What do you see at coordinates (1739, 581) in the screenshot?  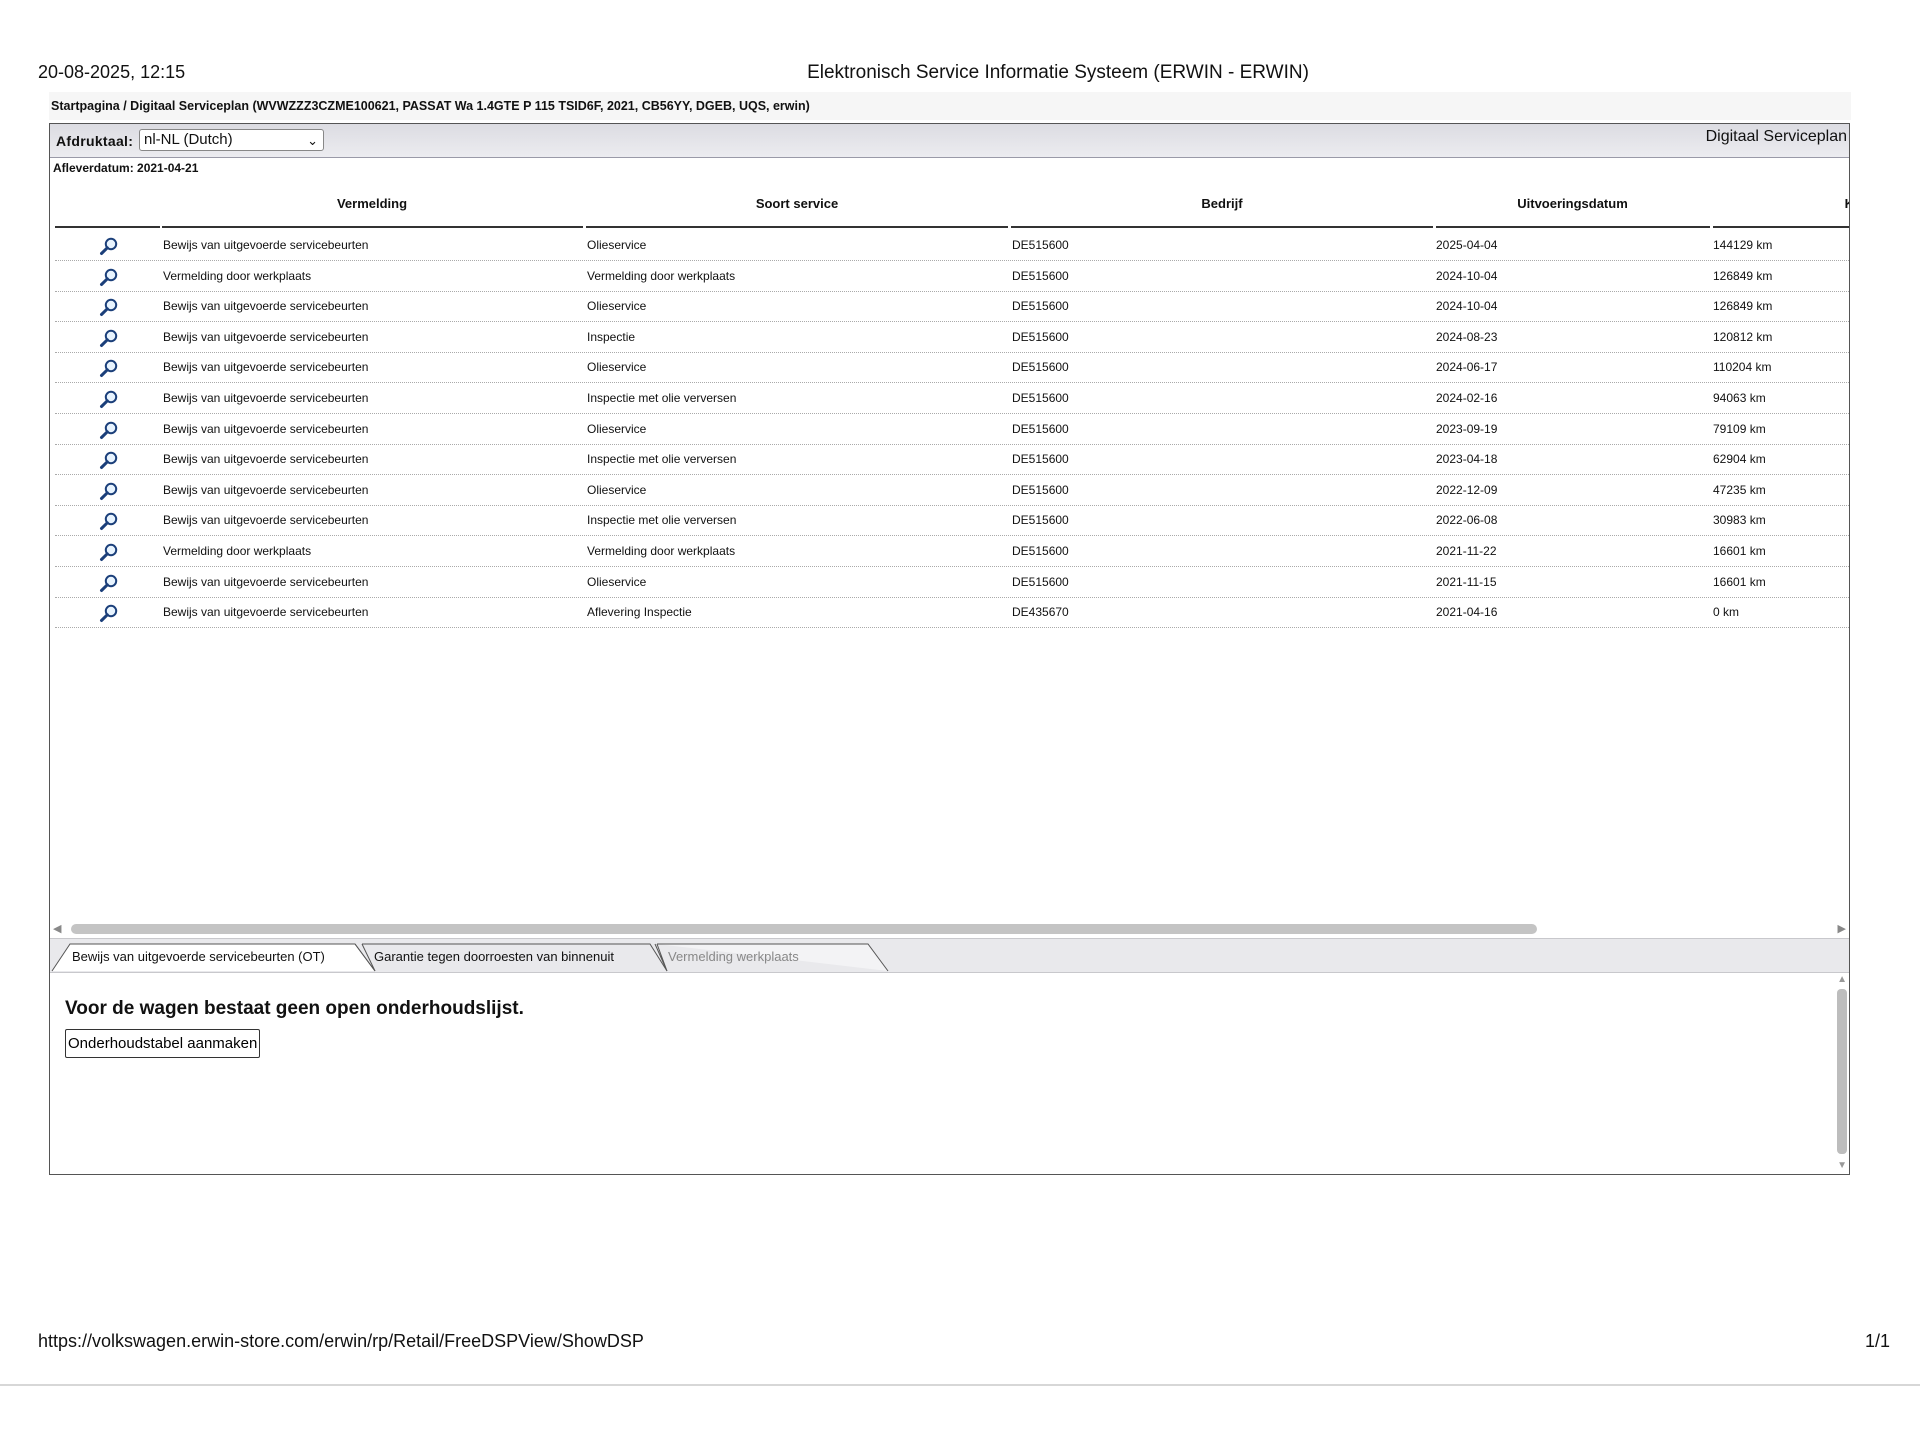 I see `cell-kilometerstand: 16601 km` at bounding box center [1739, 581].